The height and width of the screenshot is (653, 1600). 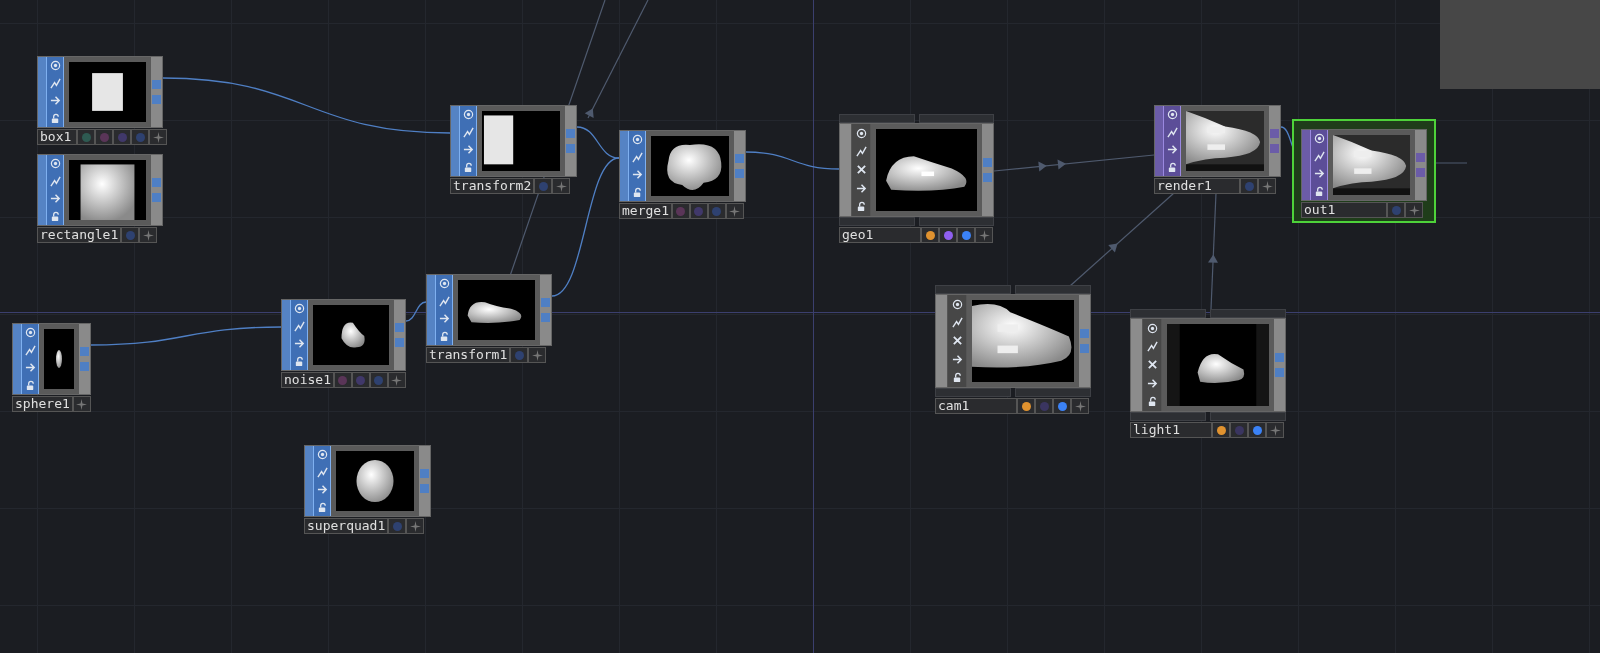 What do you see at coordinates (346, 526) in the screenshot?
I see `node-name: superquad1` at bounding box center [346, 526].